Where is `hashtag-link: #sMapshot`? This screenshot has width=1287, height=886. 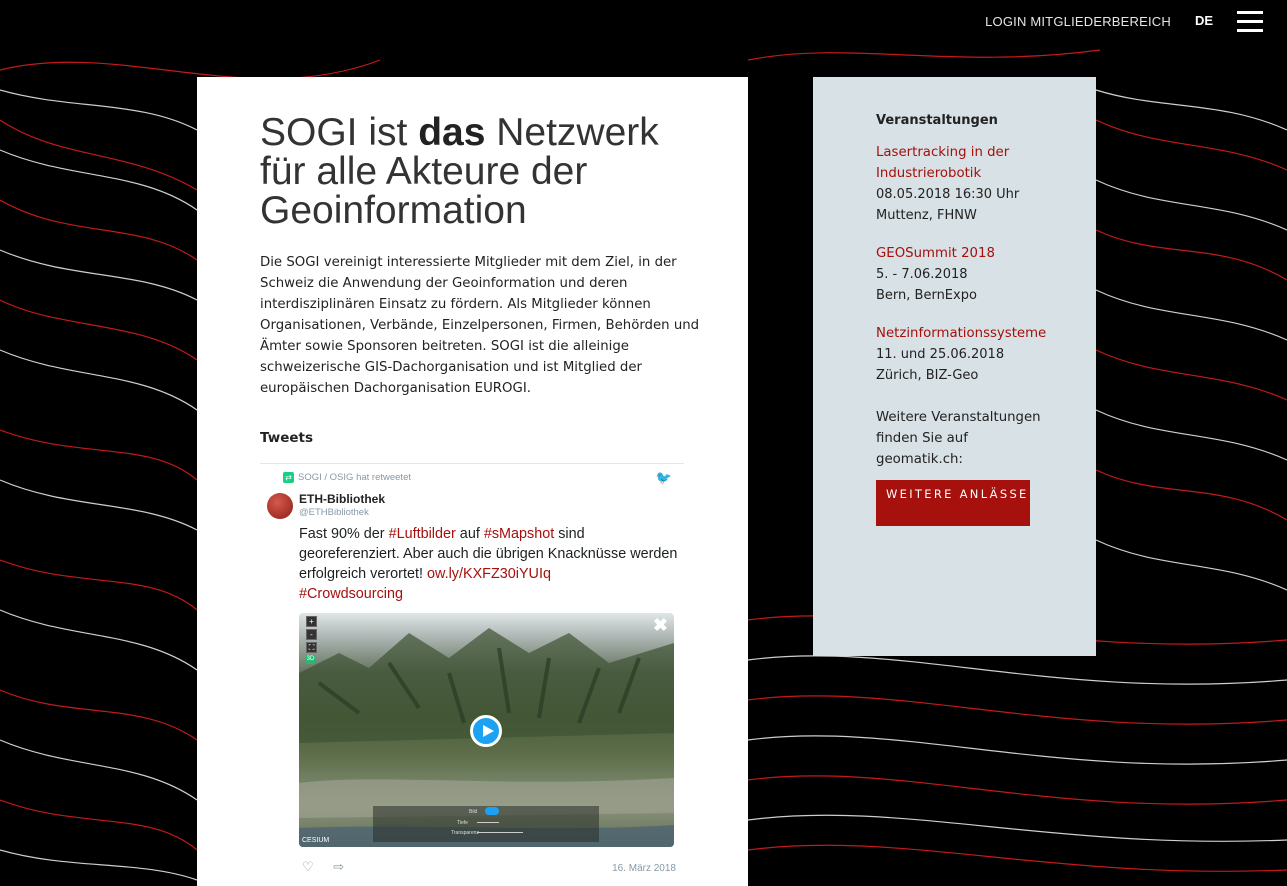
hashtag-link: #sMapshot is located at coordinates (519, 534).